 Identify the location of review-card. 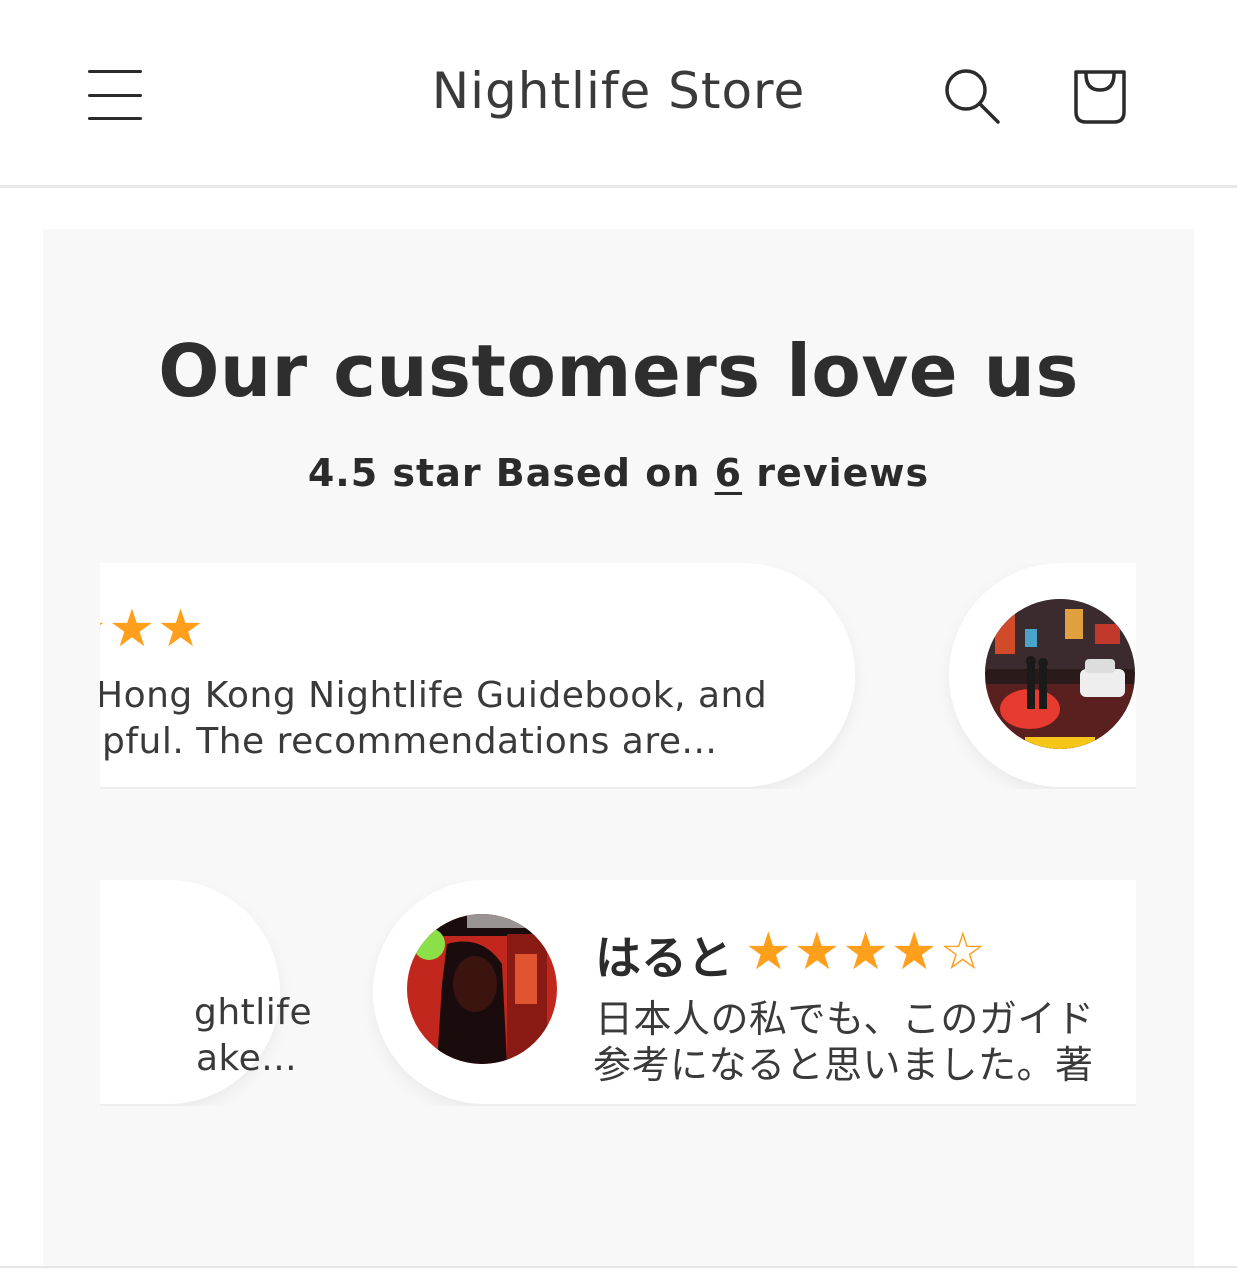
(1042, 675).